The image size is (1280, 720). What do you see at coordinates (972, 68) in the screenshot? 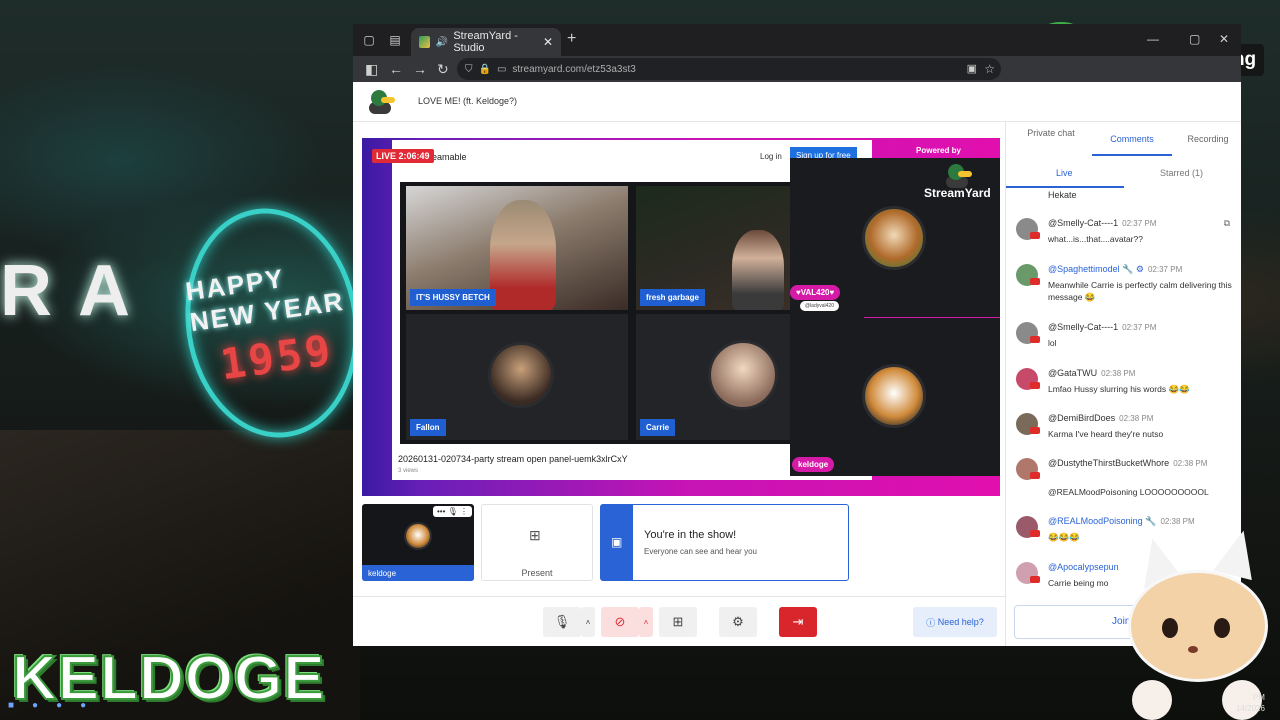
I see `reader-icon: ▣` at bounding box center [972, 68].